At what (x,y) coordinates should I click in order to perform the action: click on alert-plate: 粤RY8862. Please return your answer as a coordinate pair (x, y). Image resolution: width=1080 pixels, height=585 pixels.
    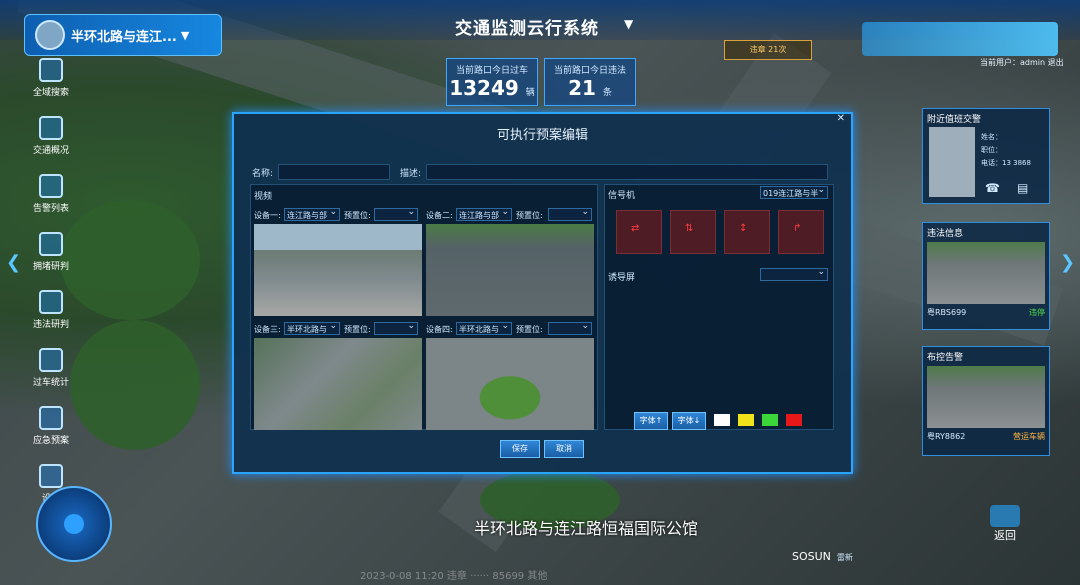
    Looking at the image, I should click on (946, 436).